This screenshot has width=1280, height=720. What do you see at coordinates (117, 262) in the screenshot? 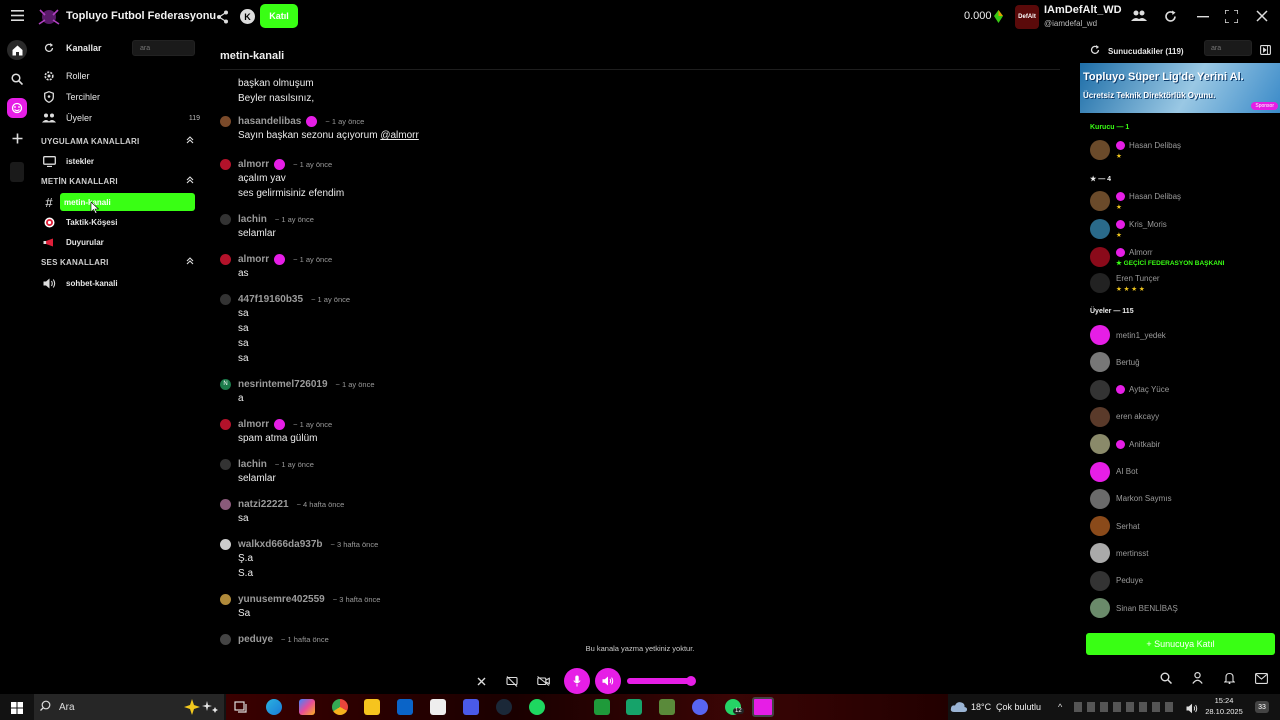
I see `voice-channels-section: SES KANALLARI` at bounding box center [117, 262].